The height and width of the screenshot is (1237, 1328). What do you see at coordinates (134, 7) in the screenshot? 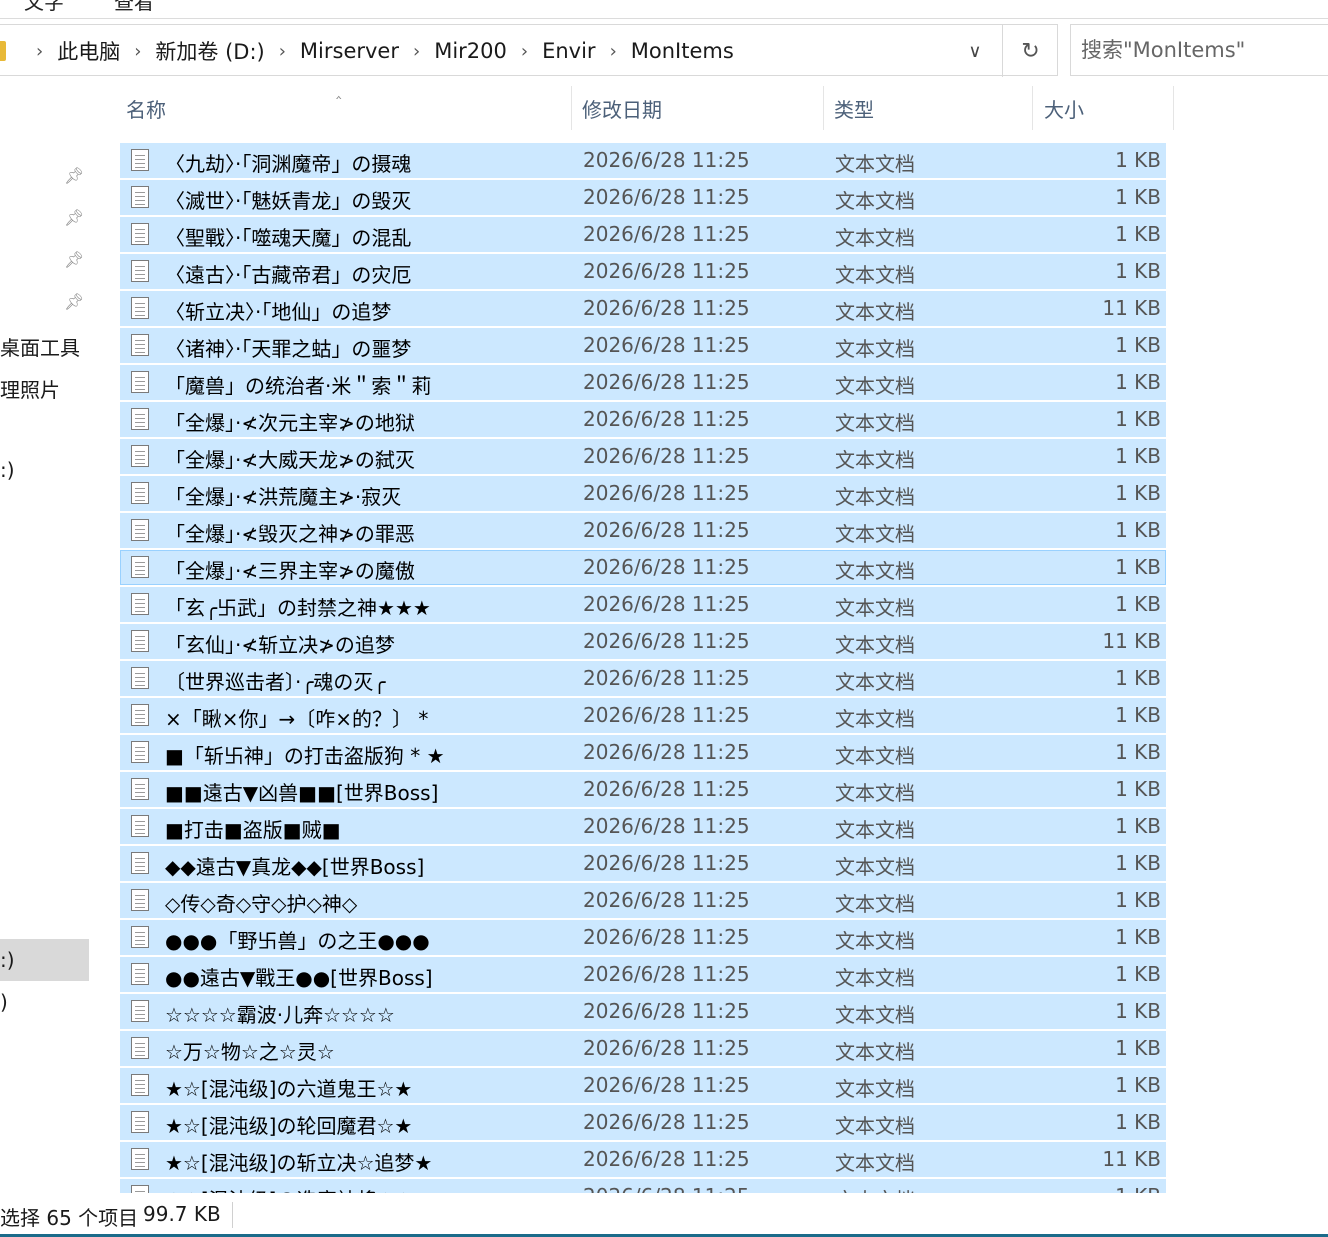
I see `menu-item-view: 查看` at bounding box center [134, 7].